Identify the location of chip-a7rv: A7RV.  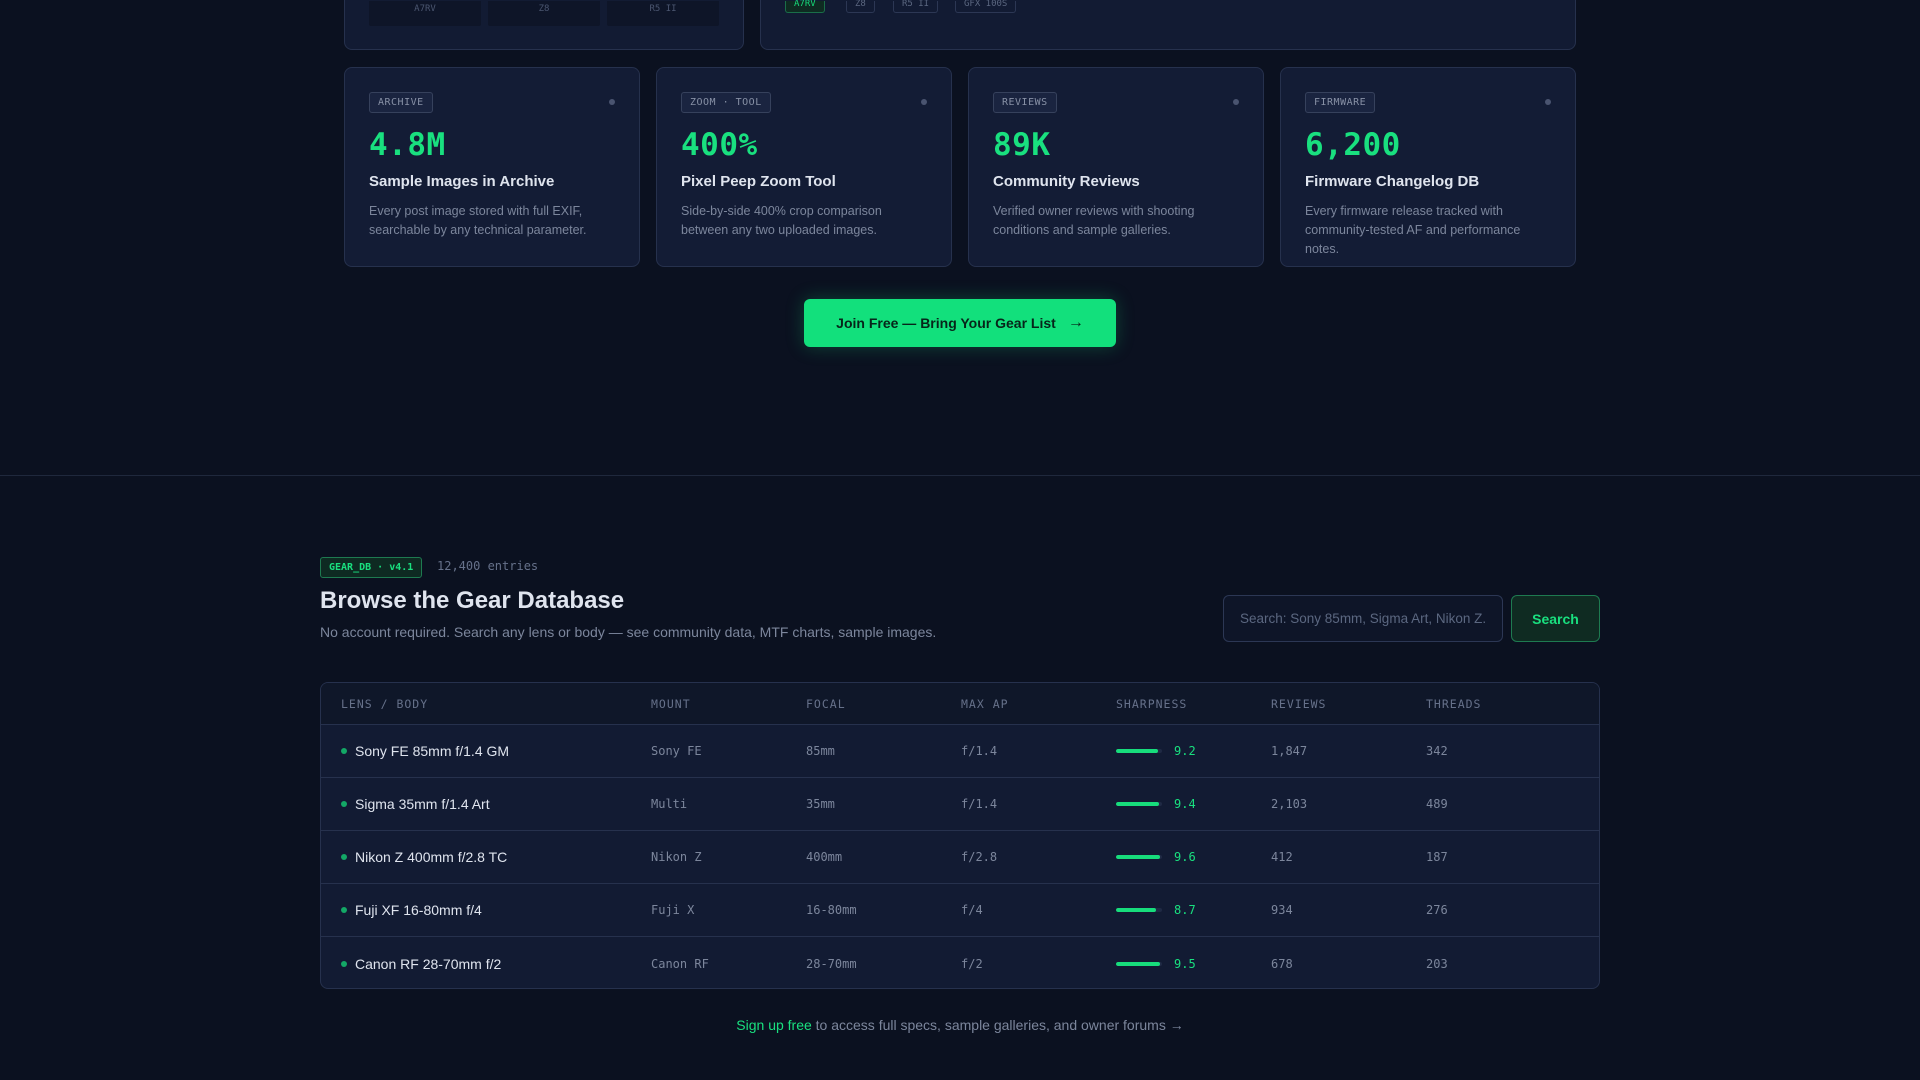
(805, 6).